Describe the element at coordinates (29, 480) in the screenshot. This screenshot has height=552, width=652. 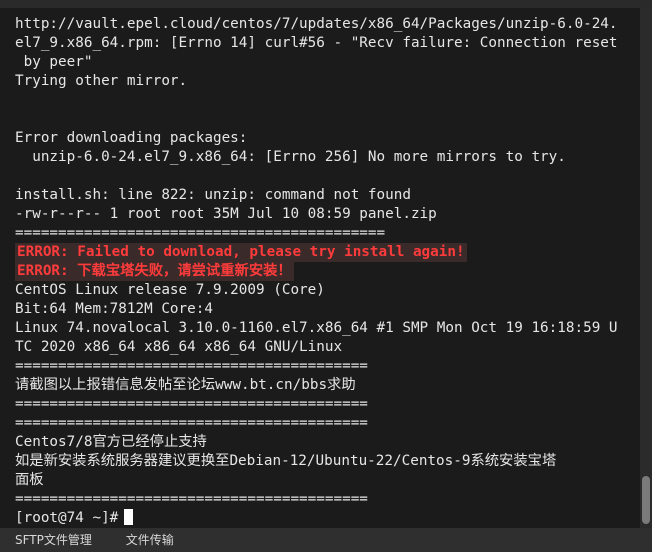
I see `line-text: 面板` at that location.